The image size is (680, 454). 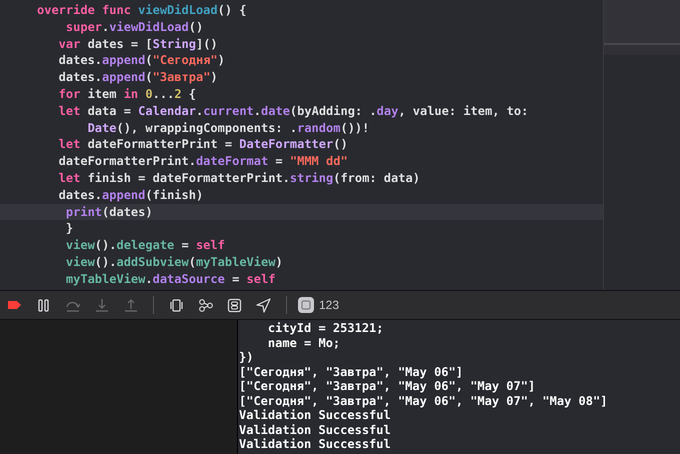 What do you see at coordinates (138, 77) in the screenshot?
I see `code-line: dates.append("Завтра")` at bounding box center [138, 77].